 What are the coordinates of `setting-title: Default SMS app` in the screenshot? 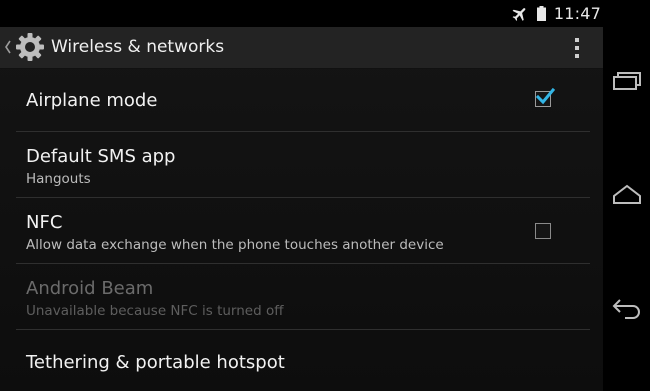 It's located at (101, 156).